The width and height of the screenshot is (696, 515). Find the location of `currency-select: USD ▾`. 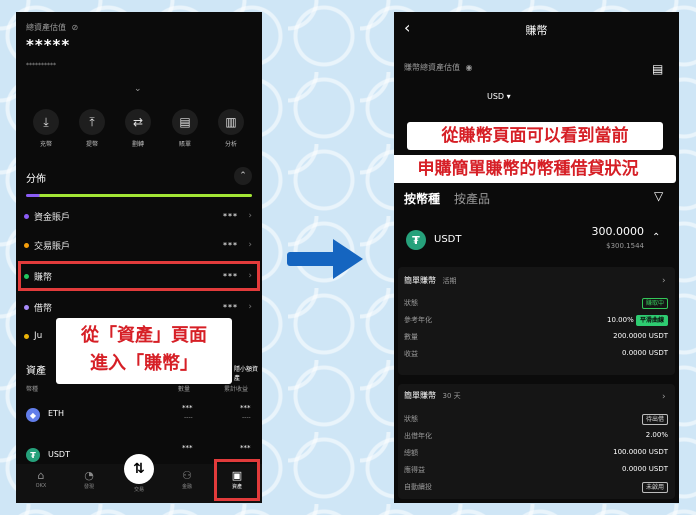

currency-select: USD ▾ is located at coordinates (499, 96).